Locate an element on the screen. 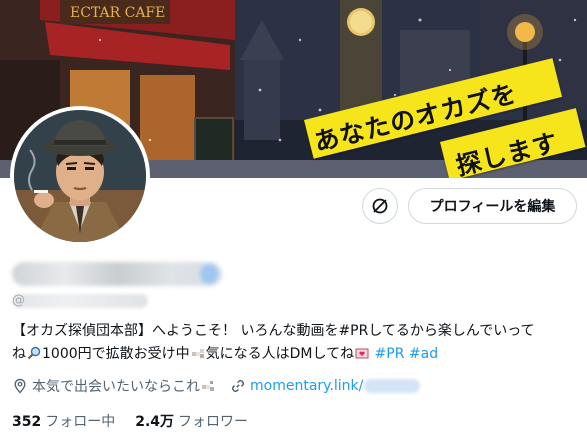 Image resolution: width=587 pixels, height=437 pixels. profile-meta: 本気で出会いたいならこれ momentary.link/ is located at coordinates (216, 386).